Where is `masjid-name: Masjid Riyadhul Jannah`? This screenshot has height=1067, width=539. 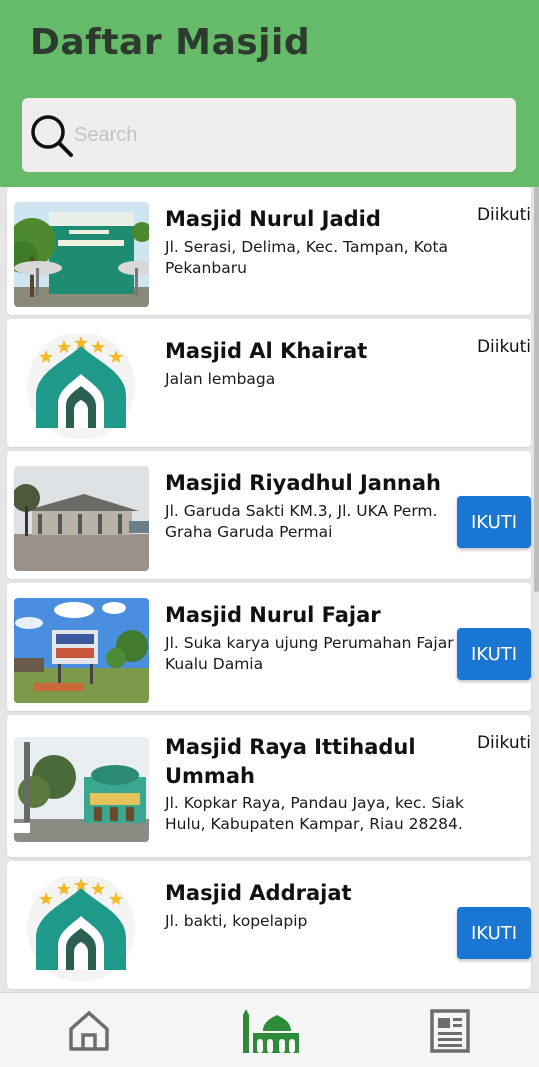
masjid-name: Masjid Riyadhul Jannah is located at coordinates (303, 483).